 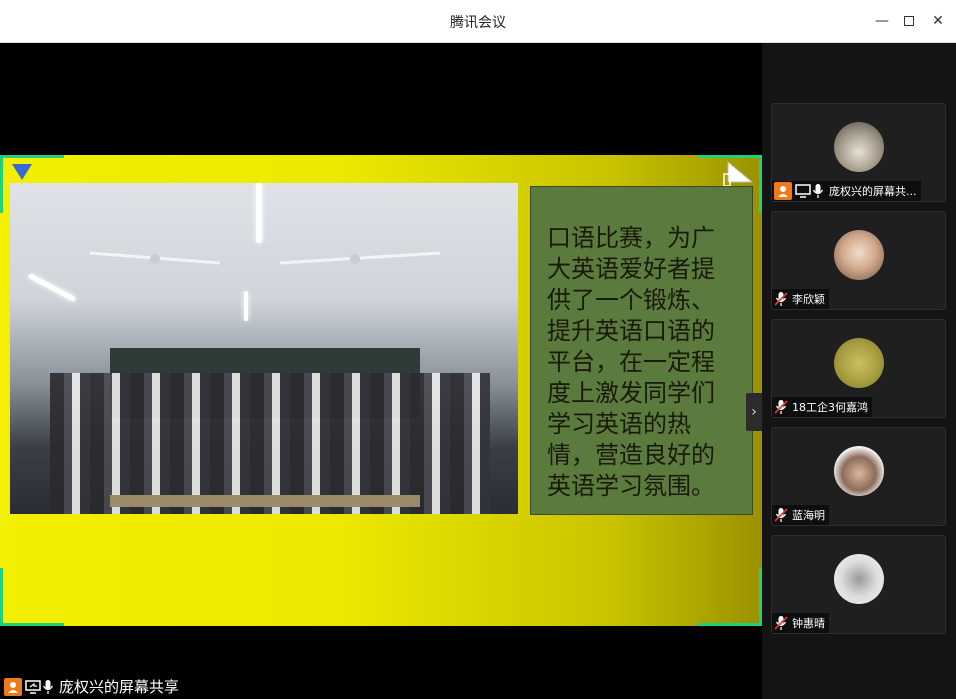 I want to click on title-bar: 腾讯会议 — ✕, so click(x=478, y=21).